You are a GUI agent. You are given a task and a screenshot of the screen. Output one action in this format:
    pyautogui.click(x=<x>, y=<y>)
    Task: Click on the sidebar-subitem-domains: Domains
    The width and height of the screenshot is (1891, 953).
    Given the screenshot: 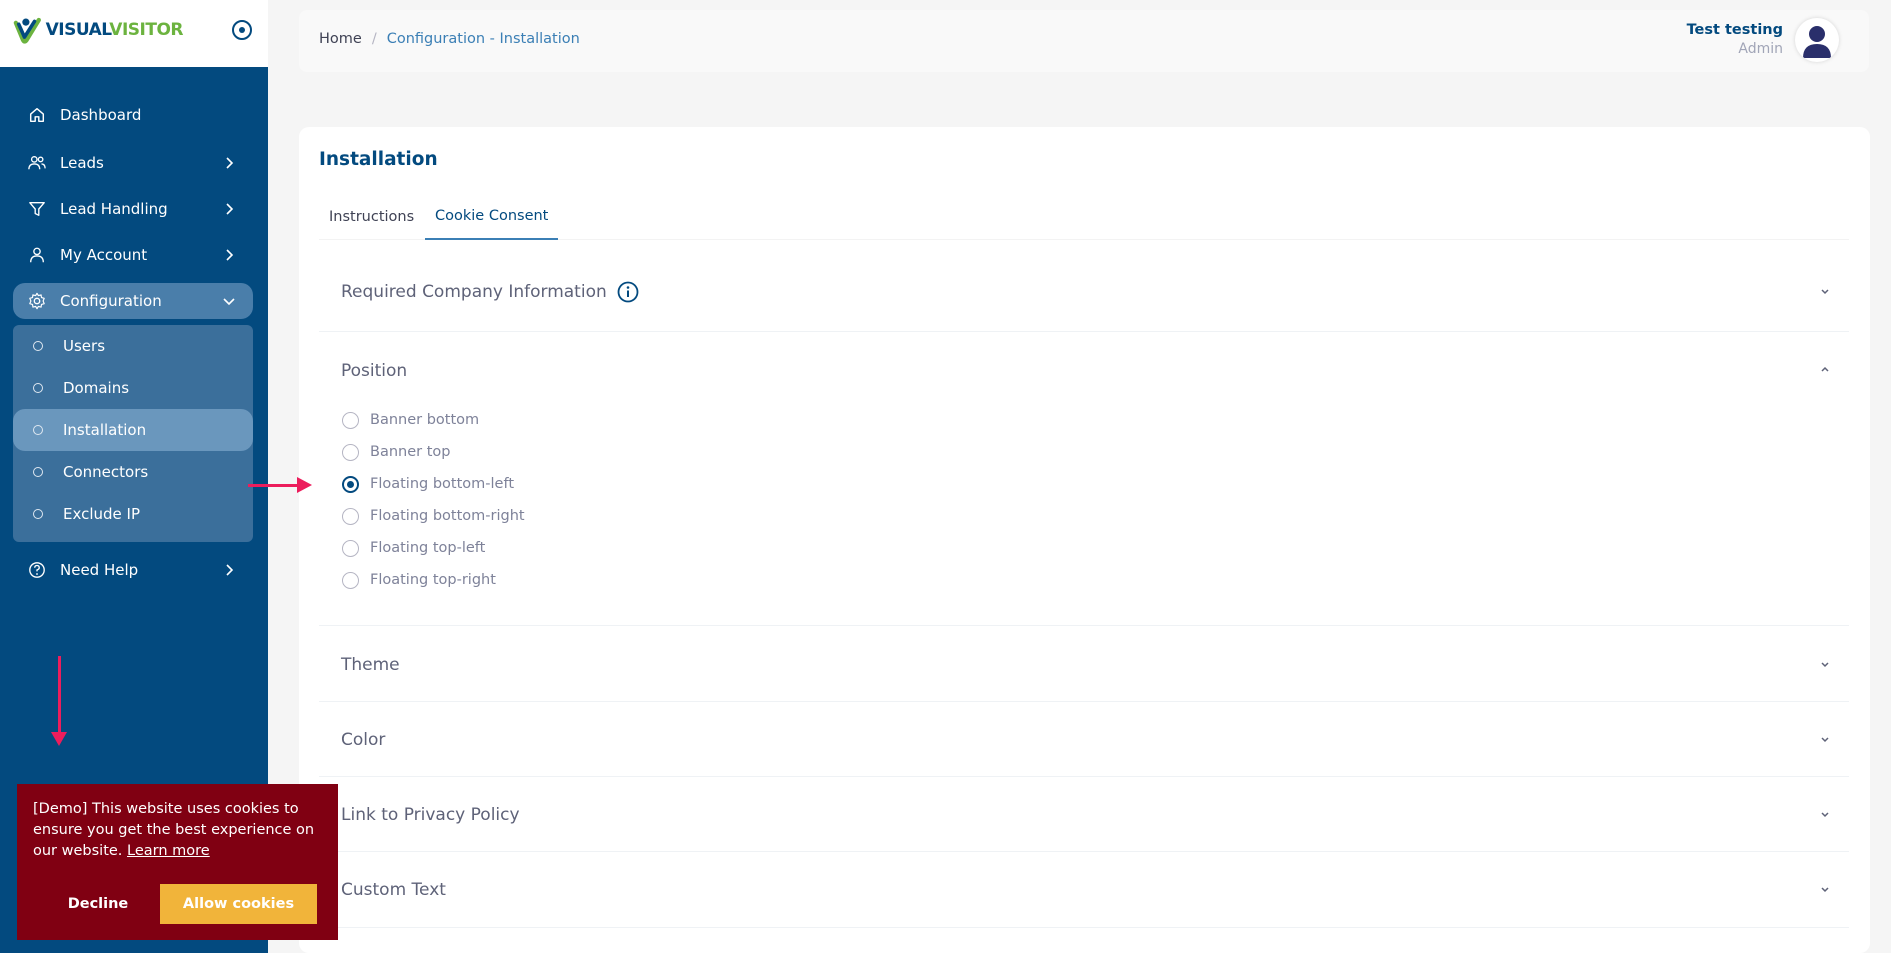 What is the action you would take?
    pyautogui.click(x=133, y=388)
    